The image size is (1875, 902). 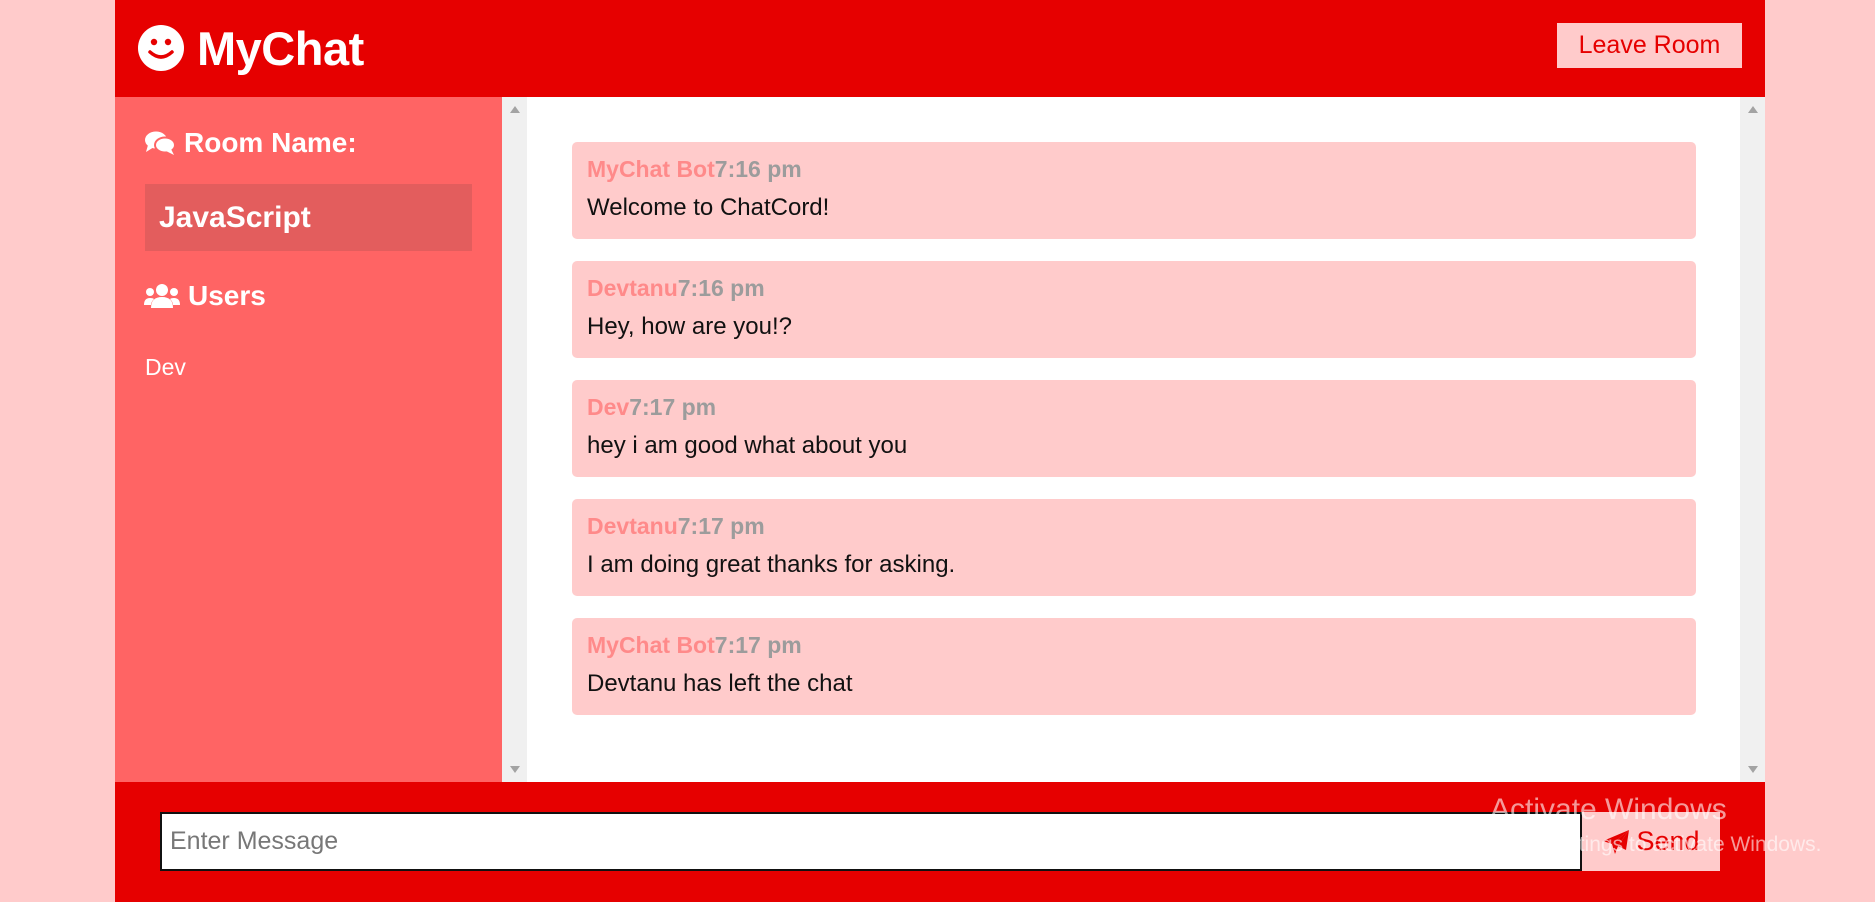 I want to click on message-meta: Devtanu7:17 pm, so click(x=1134, y=529).